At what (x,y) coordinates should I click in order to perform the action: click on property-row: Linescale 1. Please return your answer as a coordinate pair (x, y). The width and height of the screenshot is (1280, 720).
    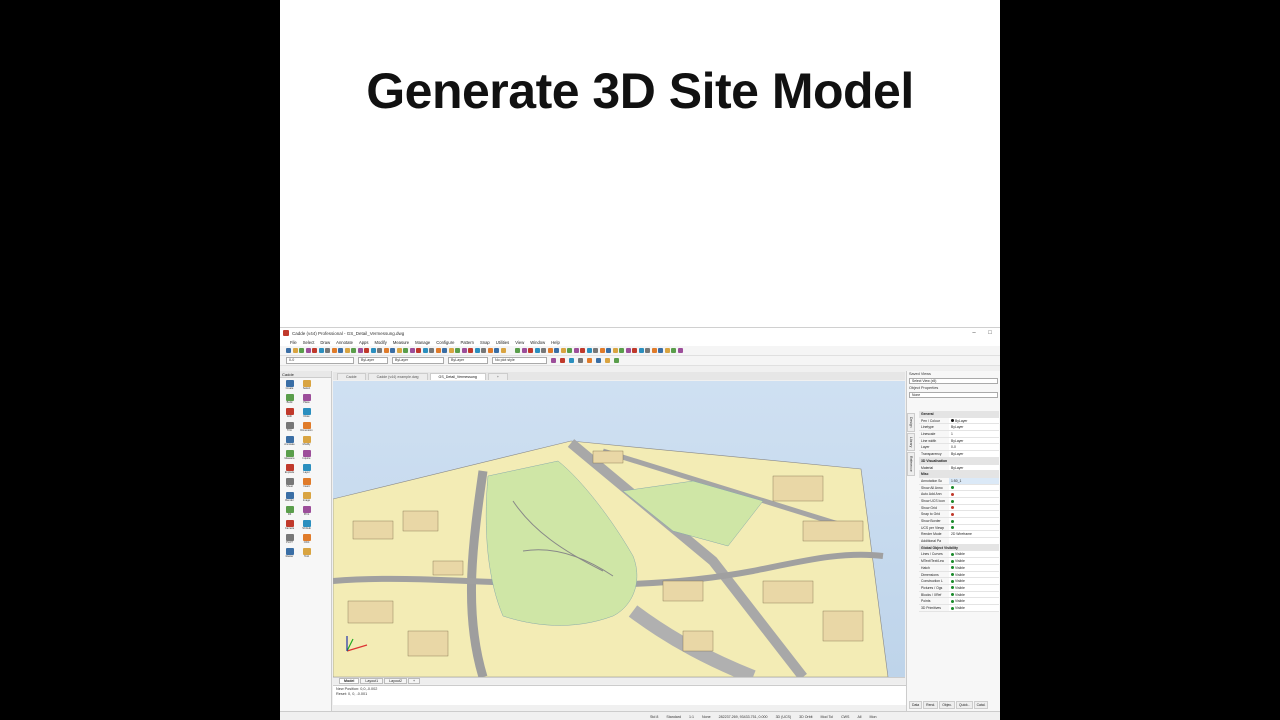
    Looking at the image, I should click on (959, 434).